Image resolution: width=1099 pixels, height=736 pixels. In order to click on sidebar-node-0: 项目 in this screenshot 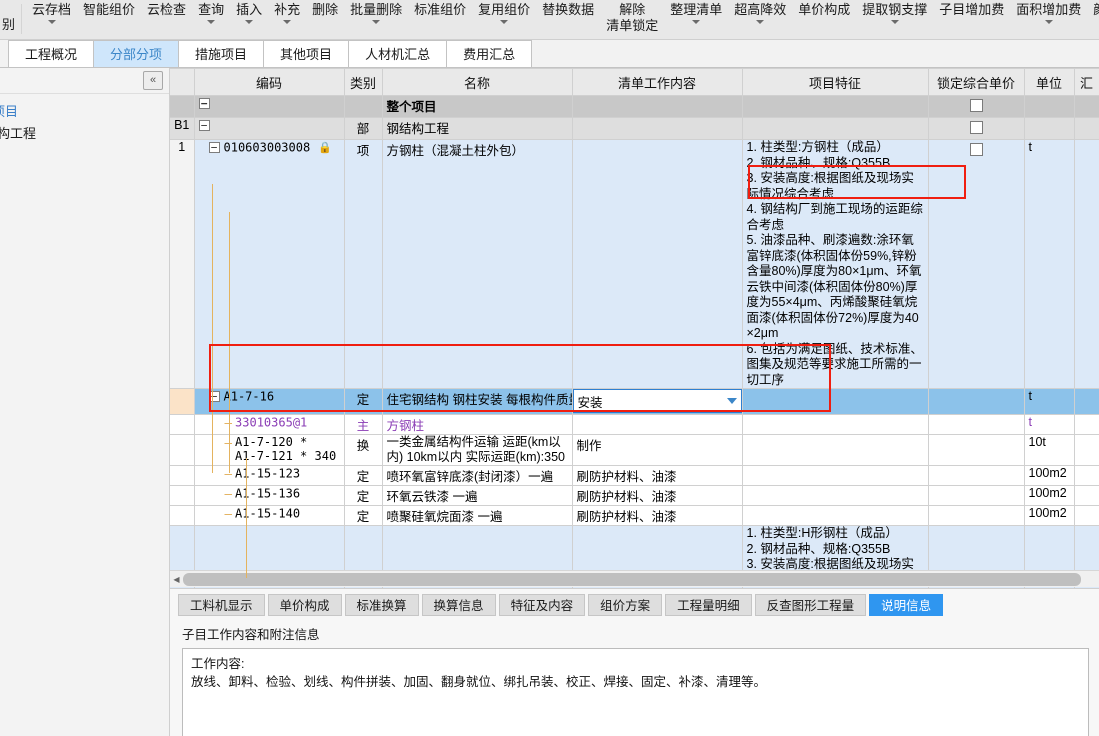, I will do `click(84, 112)`.